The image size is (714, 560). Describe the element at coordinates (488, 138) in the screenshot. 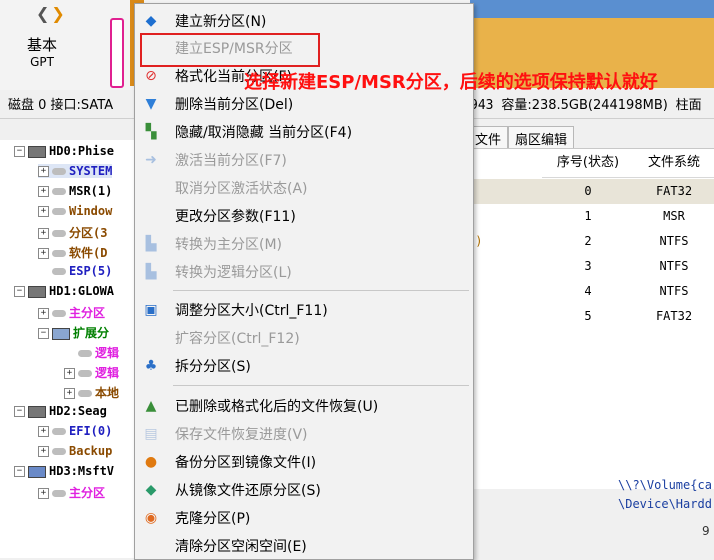

I see `tab-files: 文件` at that location.